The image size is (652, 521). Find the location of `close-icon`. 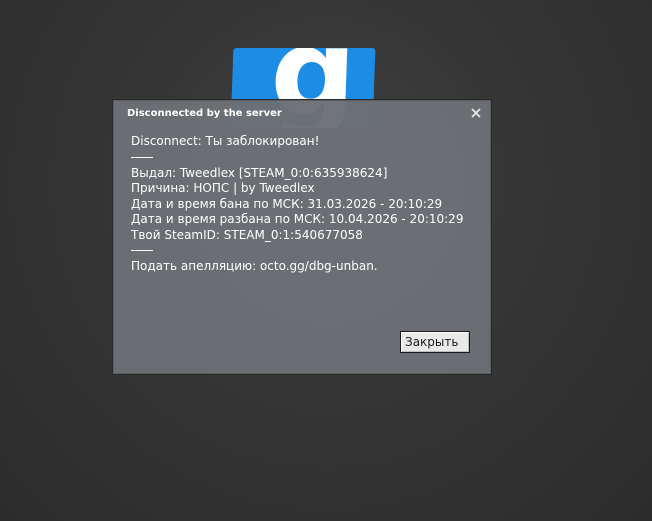

close-icon is located at coordinates (476, 113).